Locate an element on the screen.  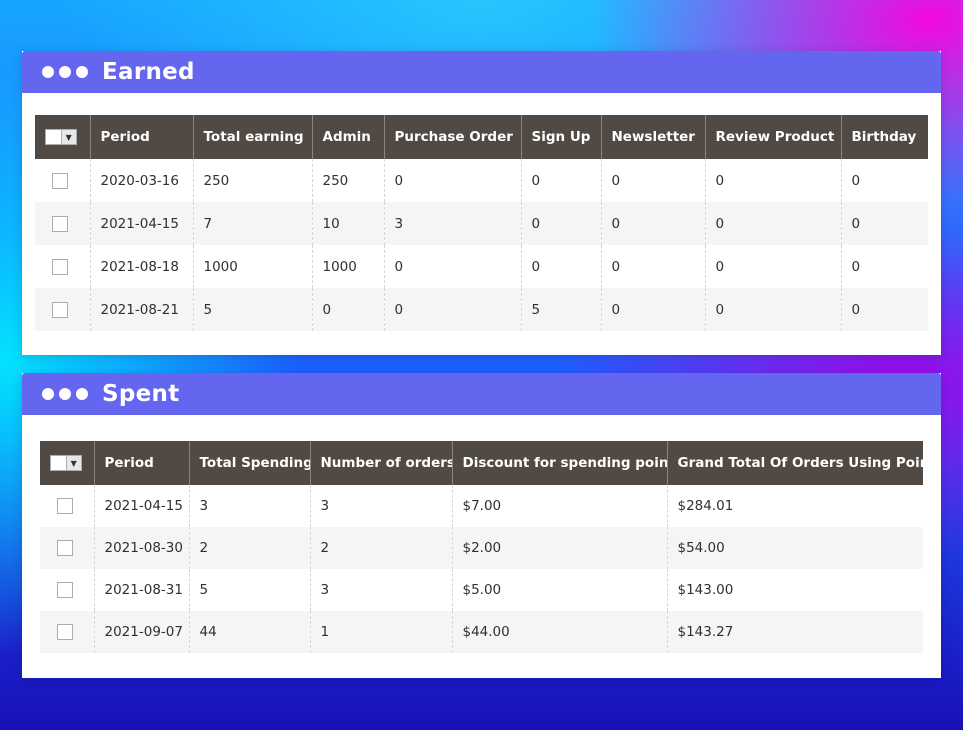
column-header-total-earning: Total earning is located at coordinates (252, 137).